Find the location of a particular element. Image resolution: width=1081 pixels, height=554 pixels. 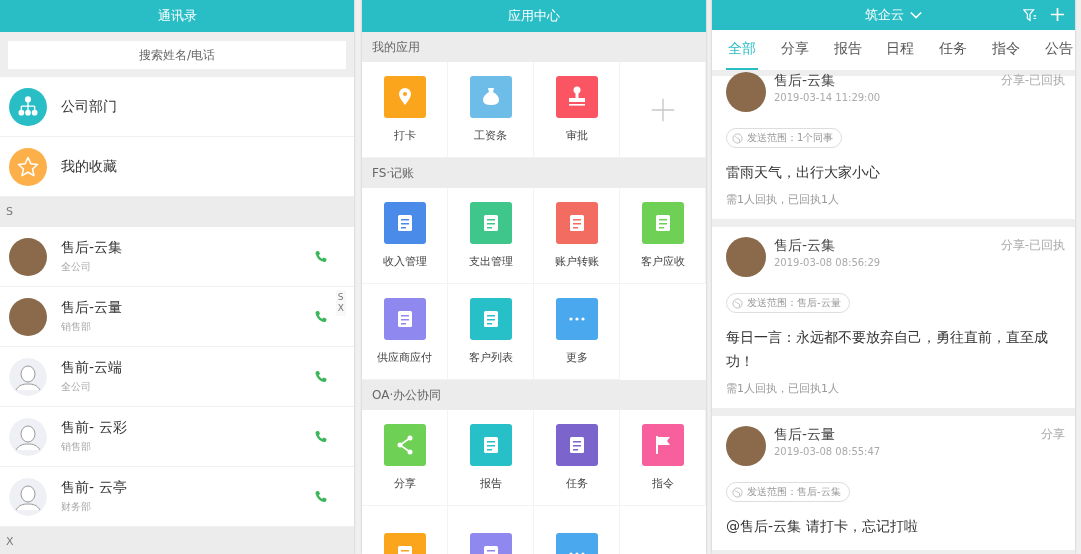

app-label: 报告 is located at coordinates (490, 483).